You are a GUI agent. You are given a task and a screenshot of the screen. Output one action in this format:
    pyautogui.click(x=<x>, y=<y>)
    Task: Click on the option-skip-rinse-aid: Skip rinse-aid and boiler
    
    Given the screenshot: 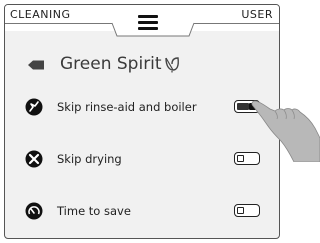 What is the action you would take?
    pyautogui.click(x=142, y=108)
    